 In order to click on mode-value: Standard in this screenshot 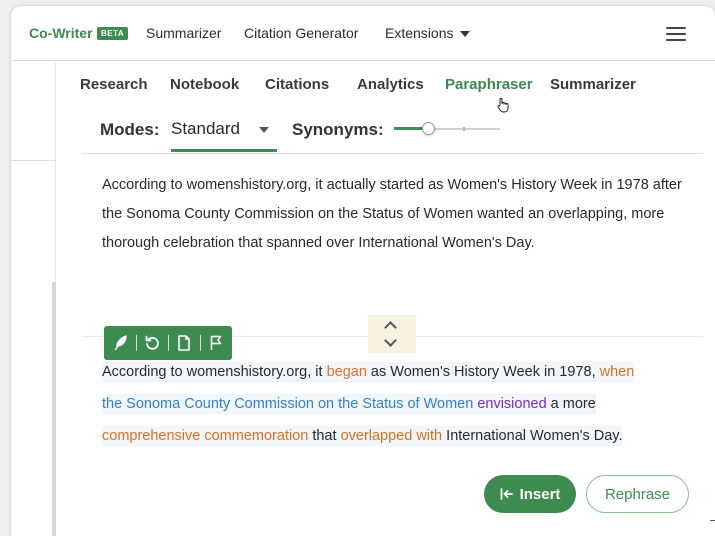, I will do `click(205, 128)`.